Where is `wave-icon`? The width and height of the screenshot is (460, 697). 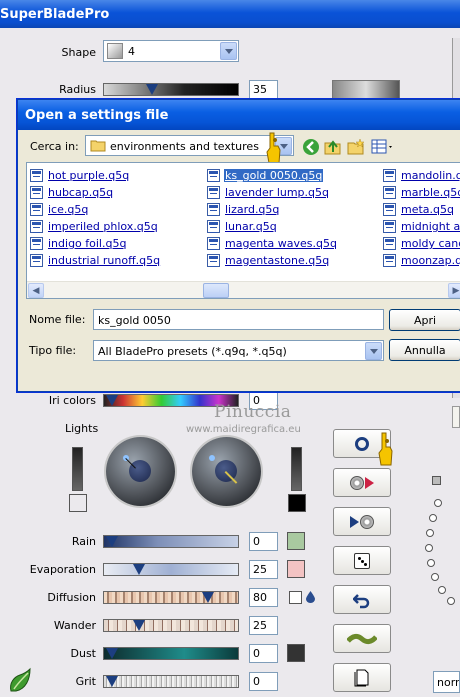
wave-icon is located at coordinates (362, 638).